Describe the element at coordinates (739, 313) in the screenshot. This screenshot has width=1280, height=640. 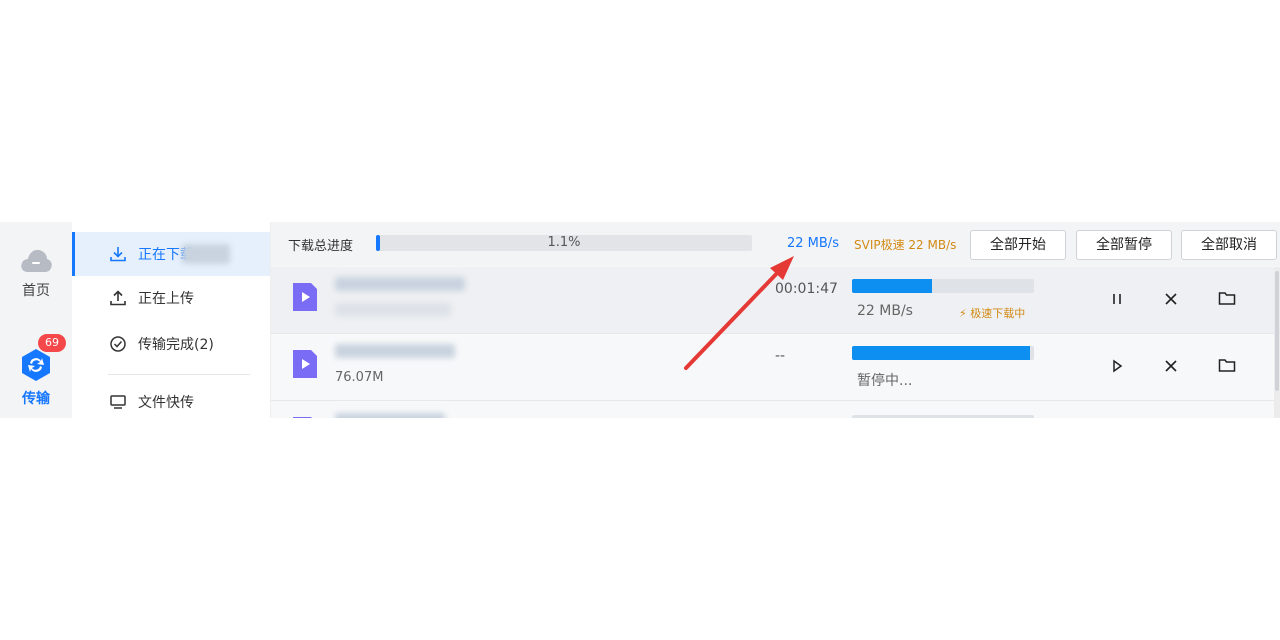
I see `annotation-arrow` at that location.